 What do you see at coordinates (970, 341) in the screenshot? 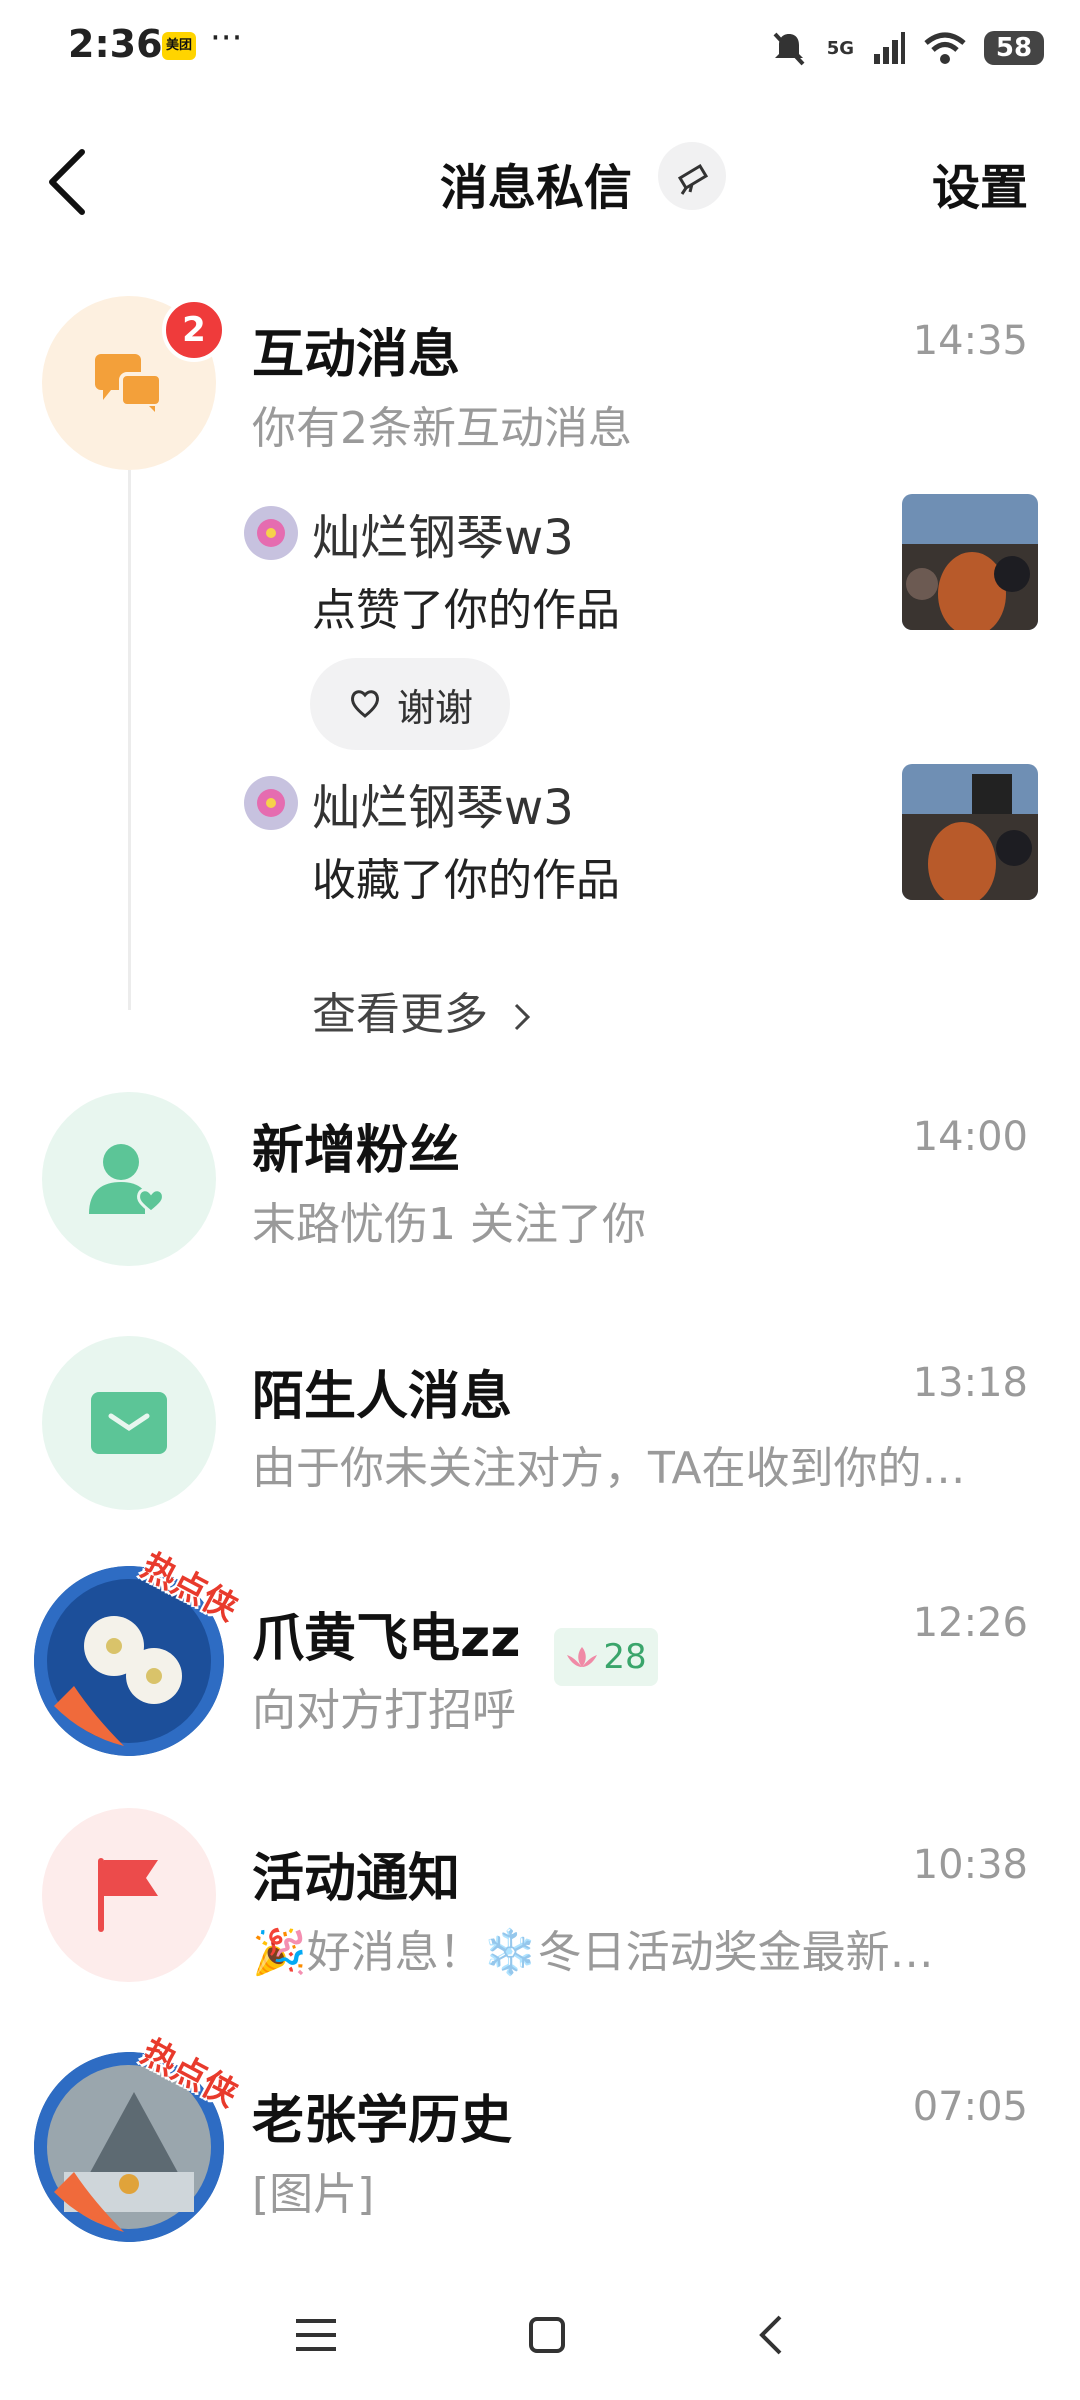
I see `interaction-messages-time: 14:35` at bounding box center [970, 341].